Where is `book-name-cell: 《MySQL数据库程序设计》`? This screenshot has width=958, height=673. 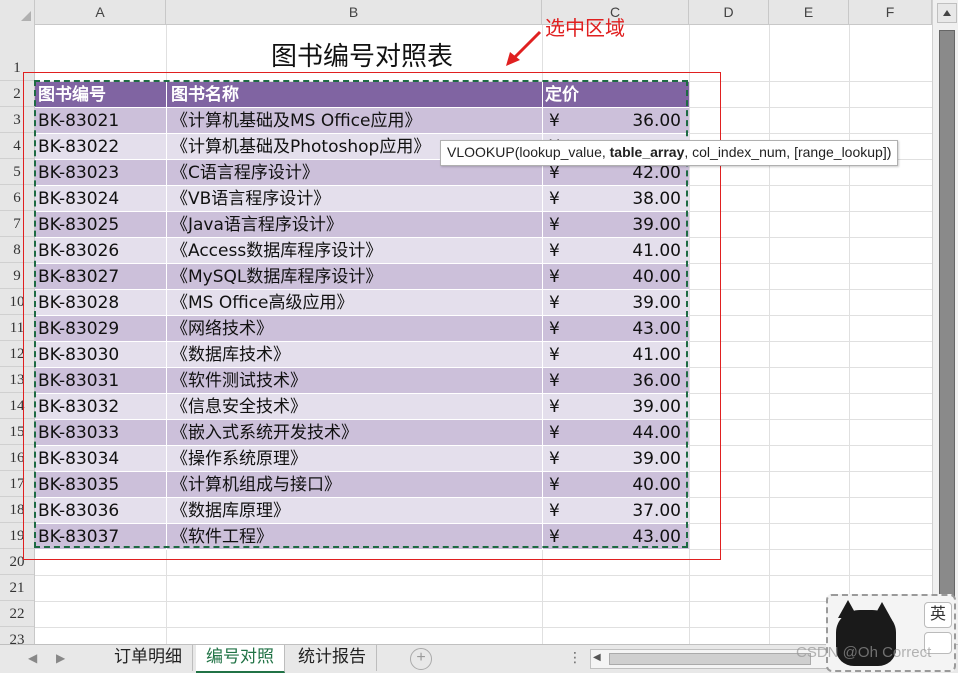
book-name-cell: 《MySQL数据库程序设计》 is located at coordinates (357, 277).